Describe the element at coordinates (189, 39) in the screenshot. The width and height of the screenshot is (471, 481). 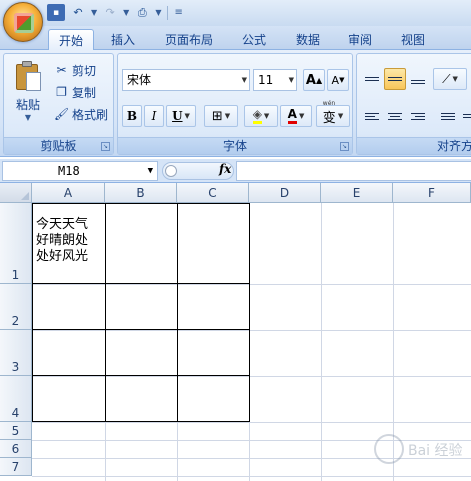
I see `tab-page-layout: 页面布局` at that location.